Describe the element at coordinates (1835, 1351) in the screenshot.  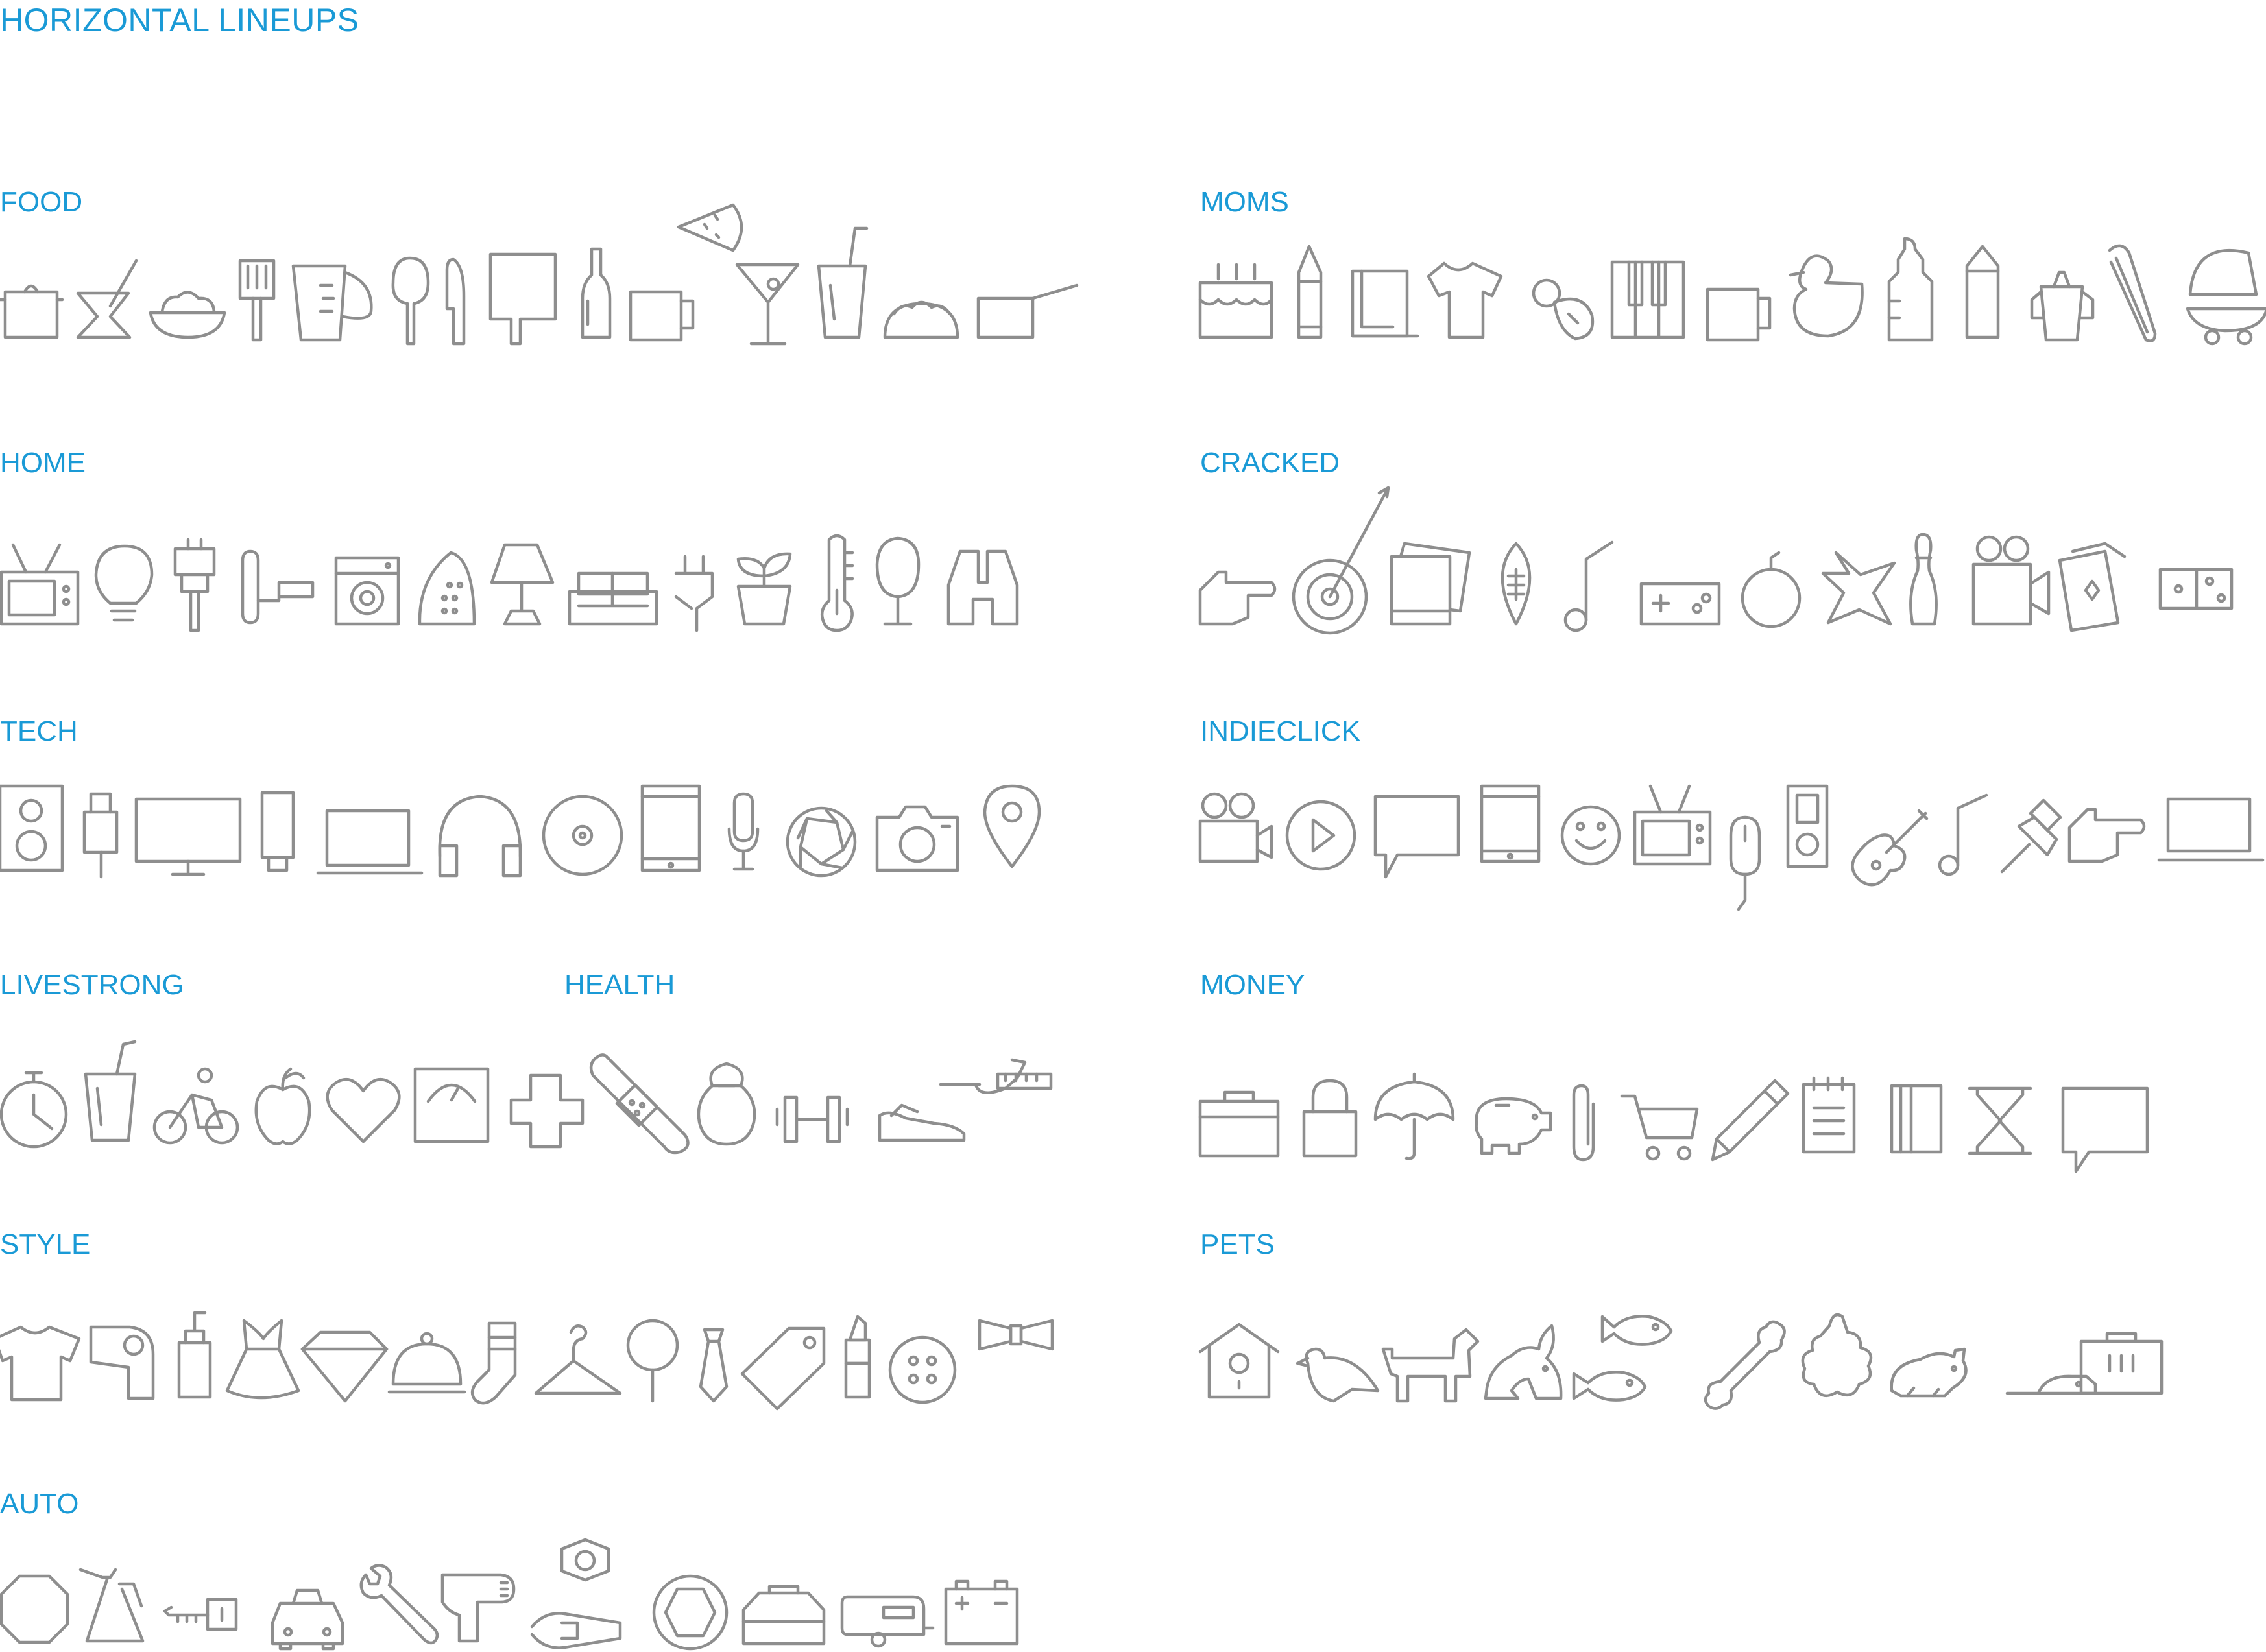
I see `turtle-icon` at that location.